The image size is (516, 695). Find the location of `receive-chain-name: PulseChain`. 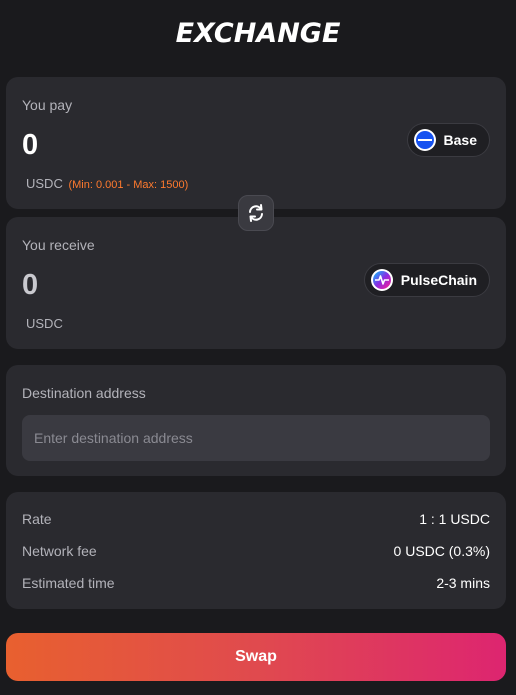

receive-chain-name: PulseChain is located at coordinates (438, 280).